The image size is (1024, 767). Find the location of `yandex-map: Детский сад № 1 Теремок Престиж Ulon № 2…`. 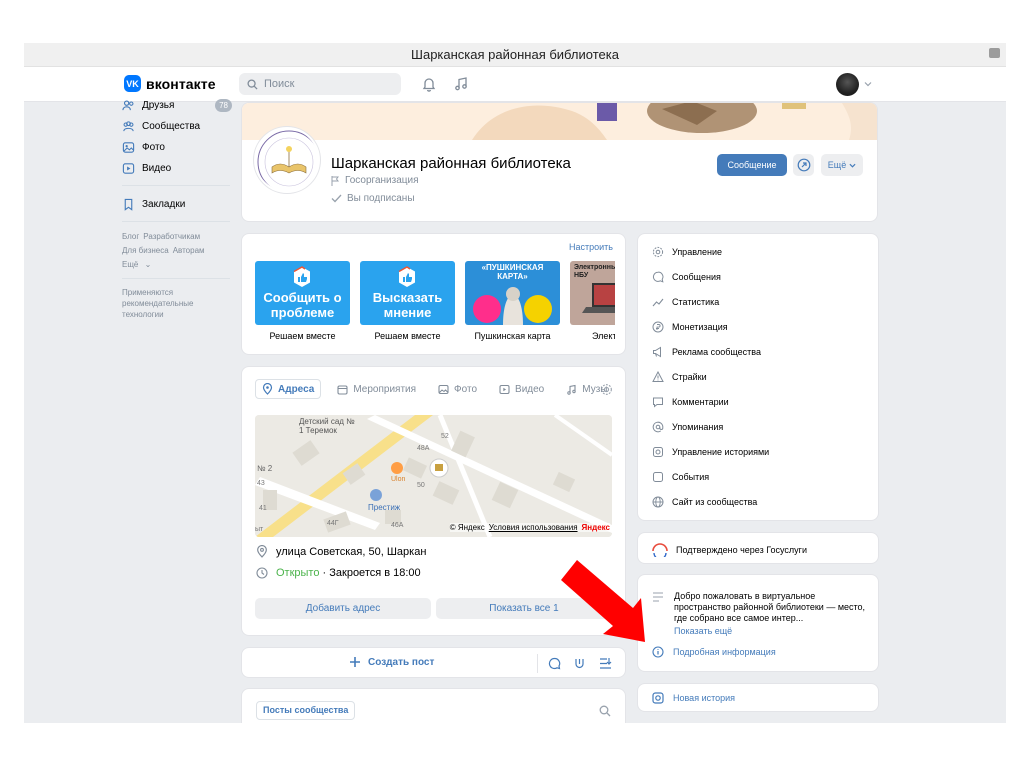

yandex-map: Детский сад № 1 Теремок Престиж Ulon № 2… is located at coordinates (433, 476).